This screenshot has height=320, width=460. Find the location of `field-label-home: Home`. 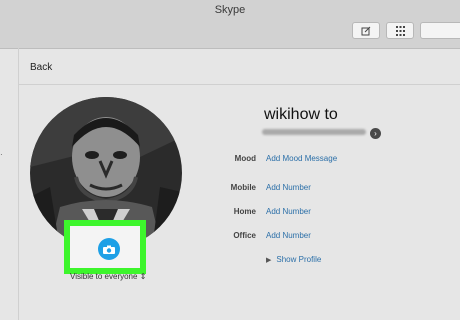

field-label-home: Home is located at coordinates (244, 211).